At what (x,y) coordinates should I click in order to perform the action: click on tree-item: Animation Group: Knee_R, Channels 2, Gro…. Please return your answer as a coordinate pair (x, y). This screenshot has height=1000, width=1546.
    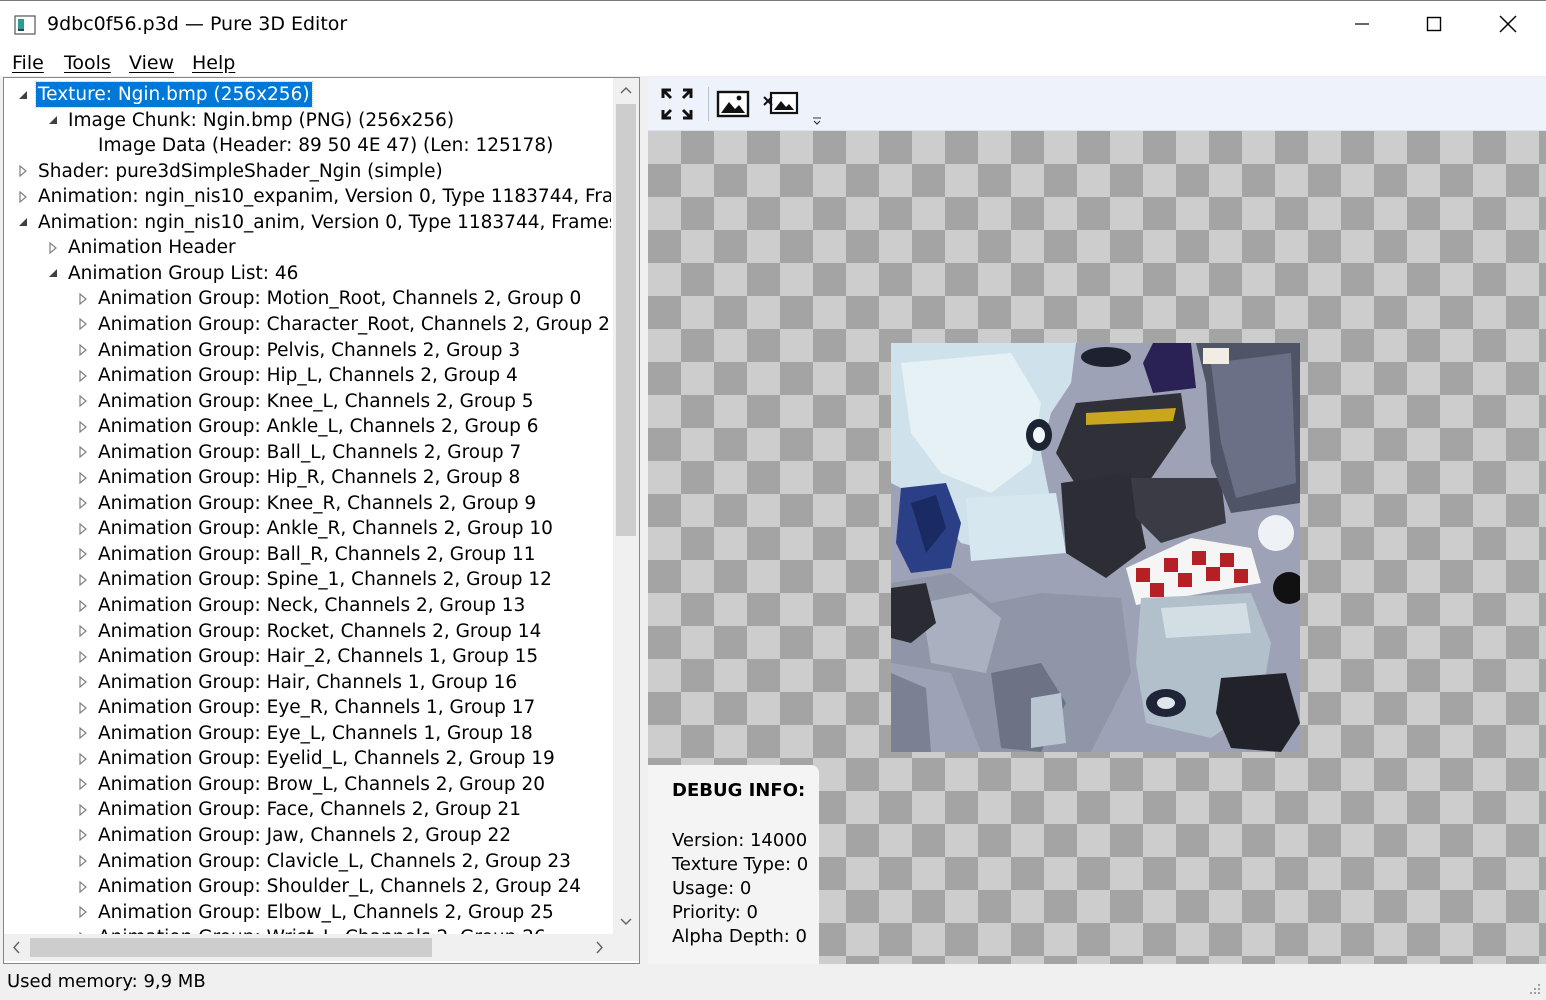
    Looking at the image, I should click on (307, 503).